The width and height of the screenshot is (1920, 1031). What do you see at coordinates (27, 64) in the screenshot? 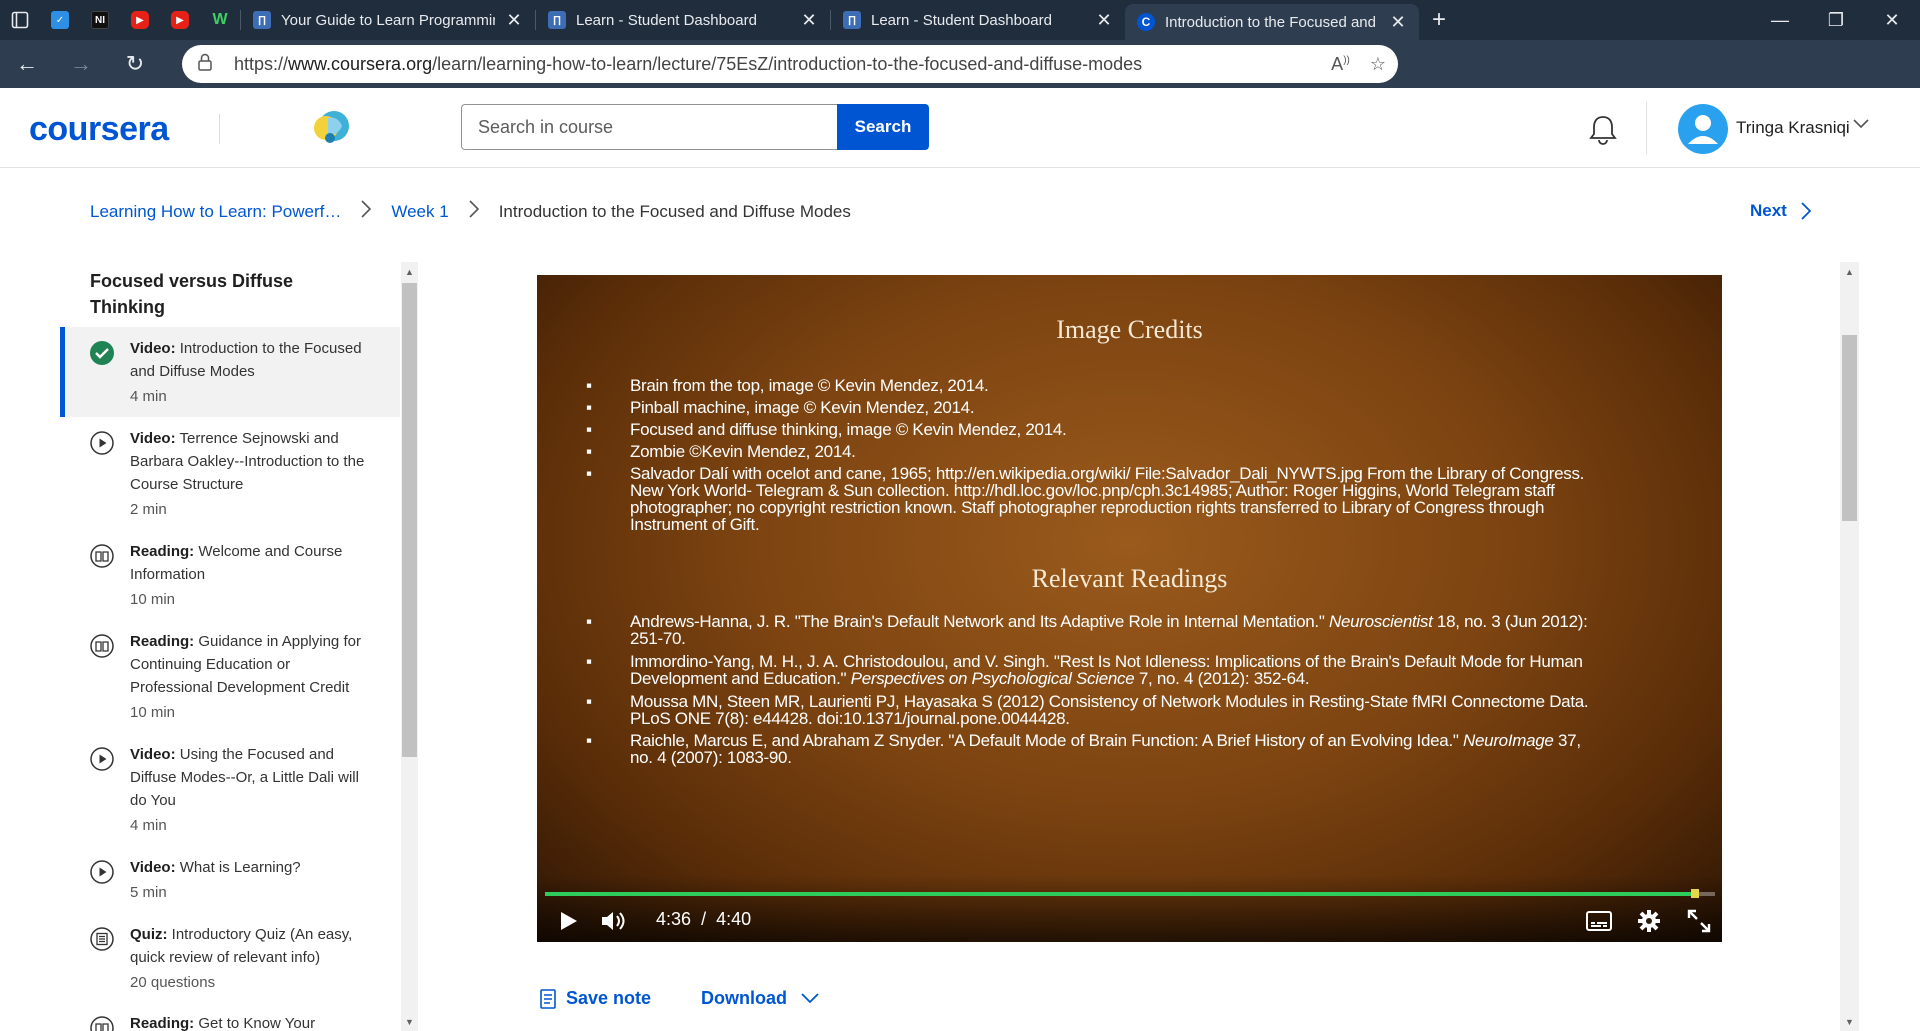
I see `back-icon: ←` at bounding box center [27, 64].